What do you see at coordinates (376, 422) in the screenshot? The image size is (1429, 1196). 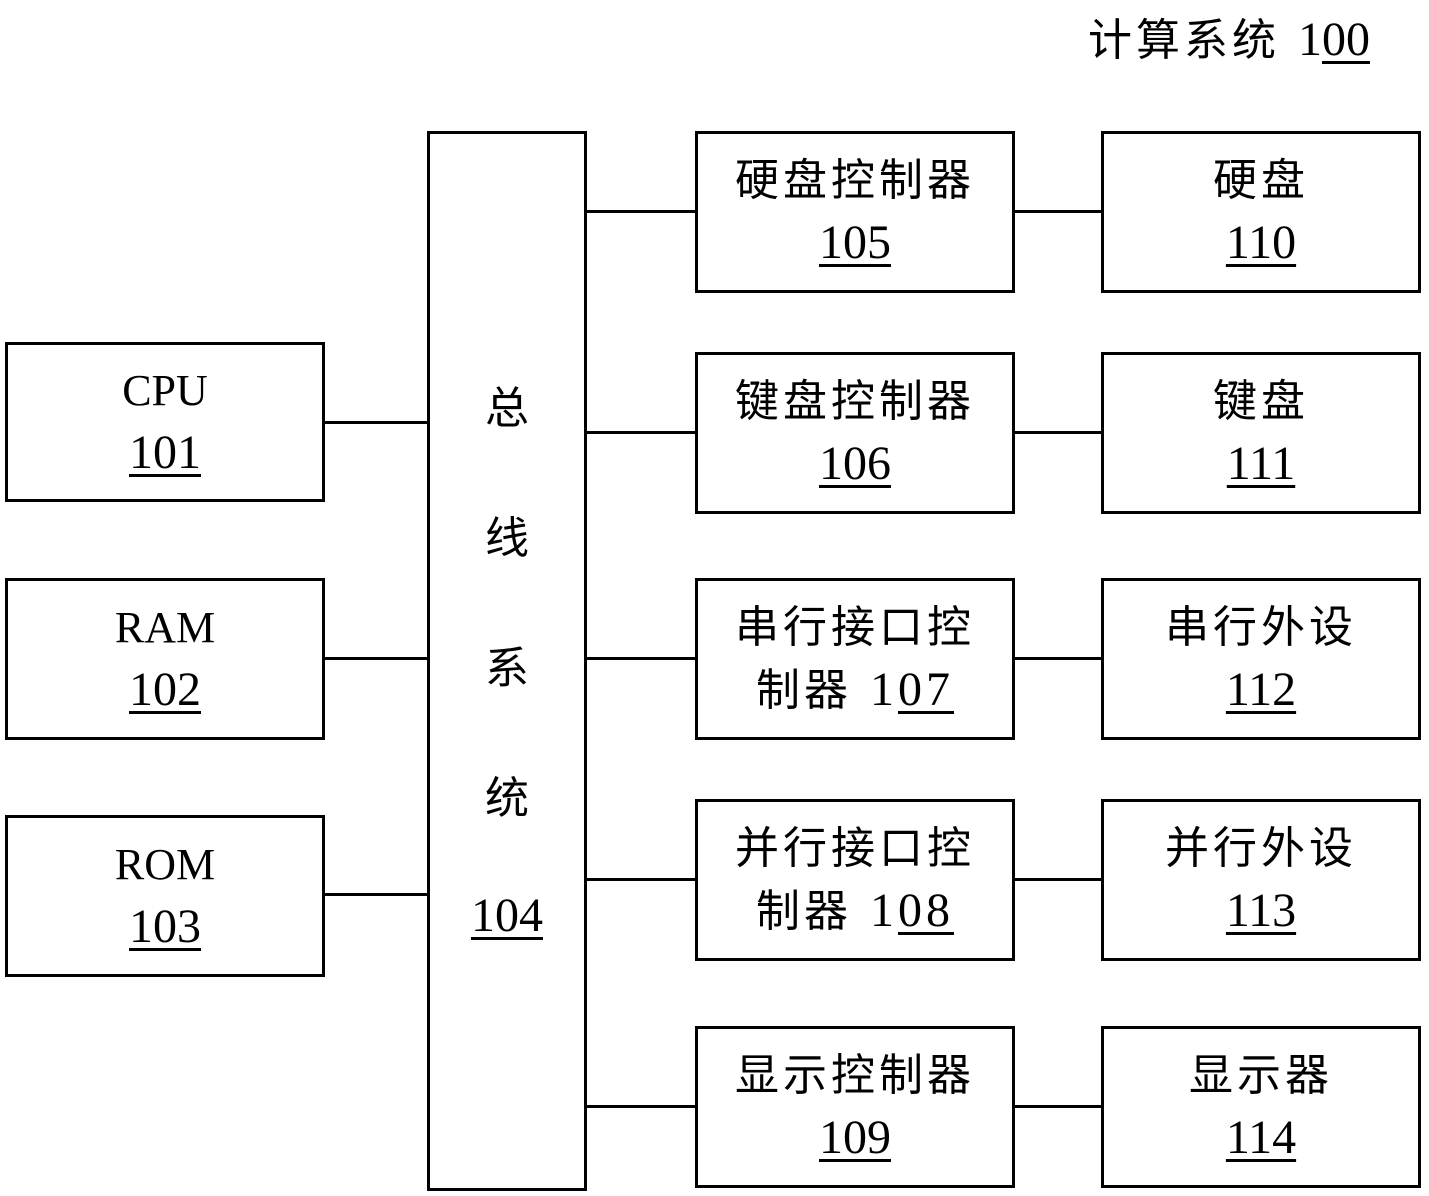 I see `connector-cpu-bus` at bounding box center [376, 422].